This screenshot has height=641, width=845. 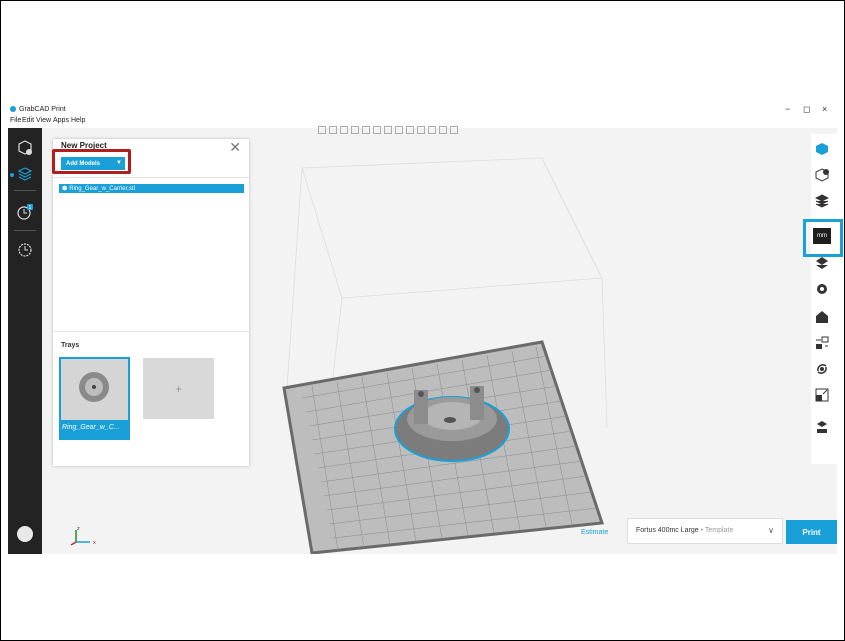 What do you see at coordinates (823, 238) in the screenshot?
I see `highlight-annotation-blue` at bounding box center [823, 238].